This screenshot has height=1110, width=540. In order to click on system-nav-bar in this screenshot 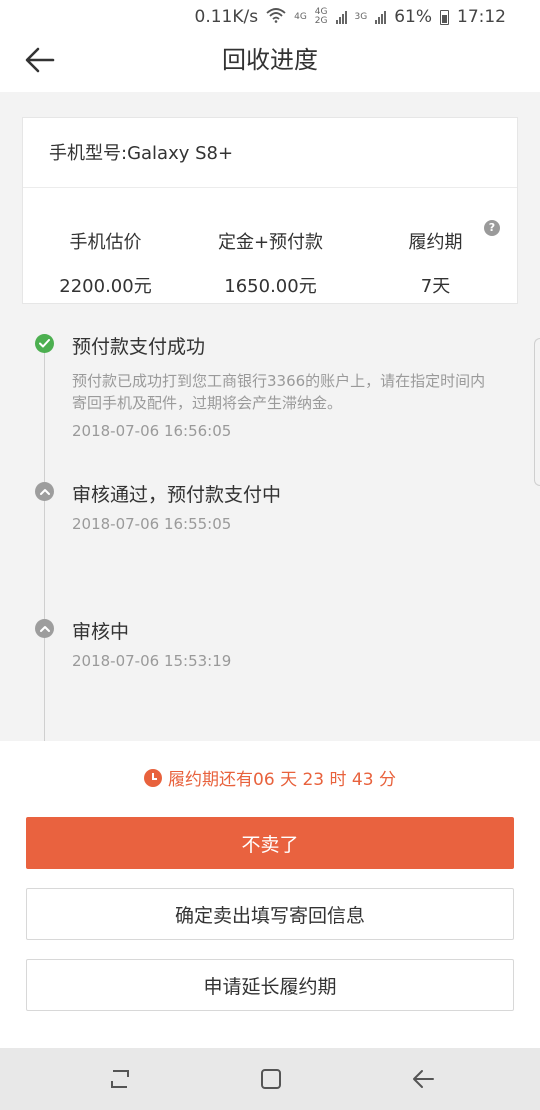, I will do `click(270, 1079)`.